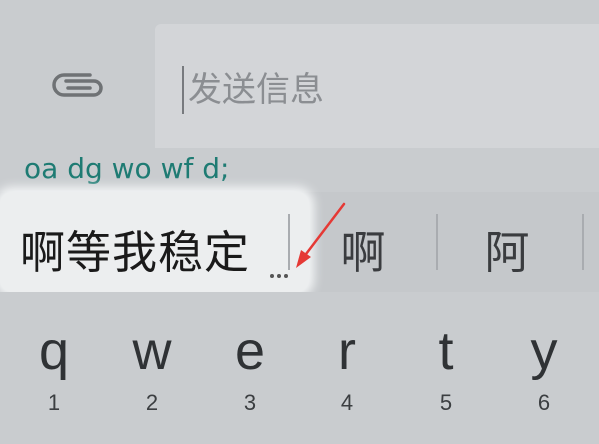 This screenshot has width=599, height=444. What do you see at coordinates (347, 382) in the screenshot?
I see `key-r: r 4` at bounding box center [347, 382].